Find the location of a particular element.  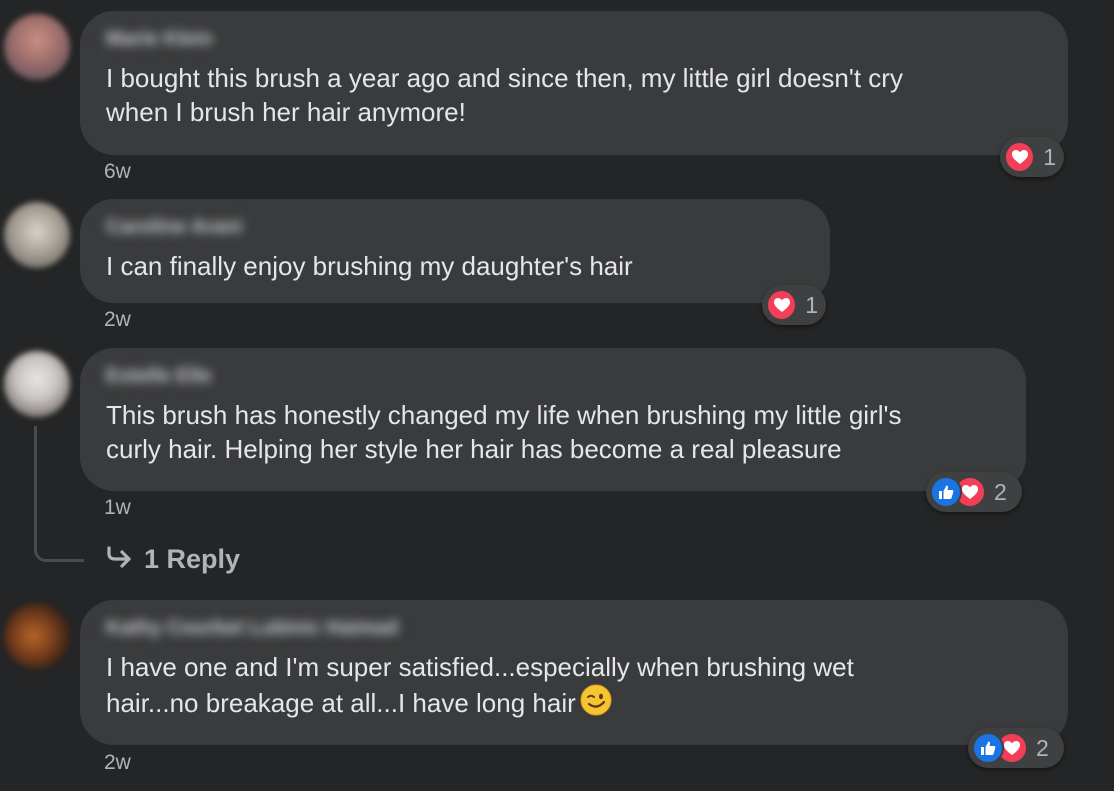

view-replies-label: 1 Reply is located at coordinates (192, 558).